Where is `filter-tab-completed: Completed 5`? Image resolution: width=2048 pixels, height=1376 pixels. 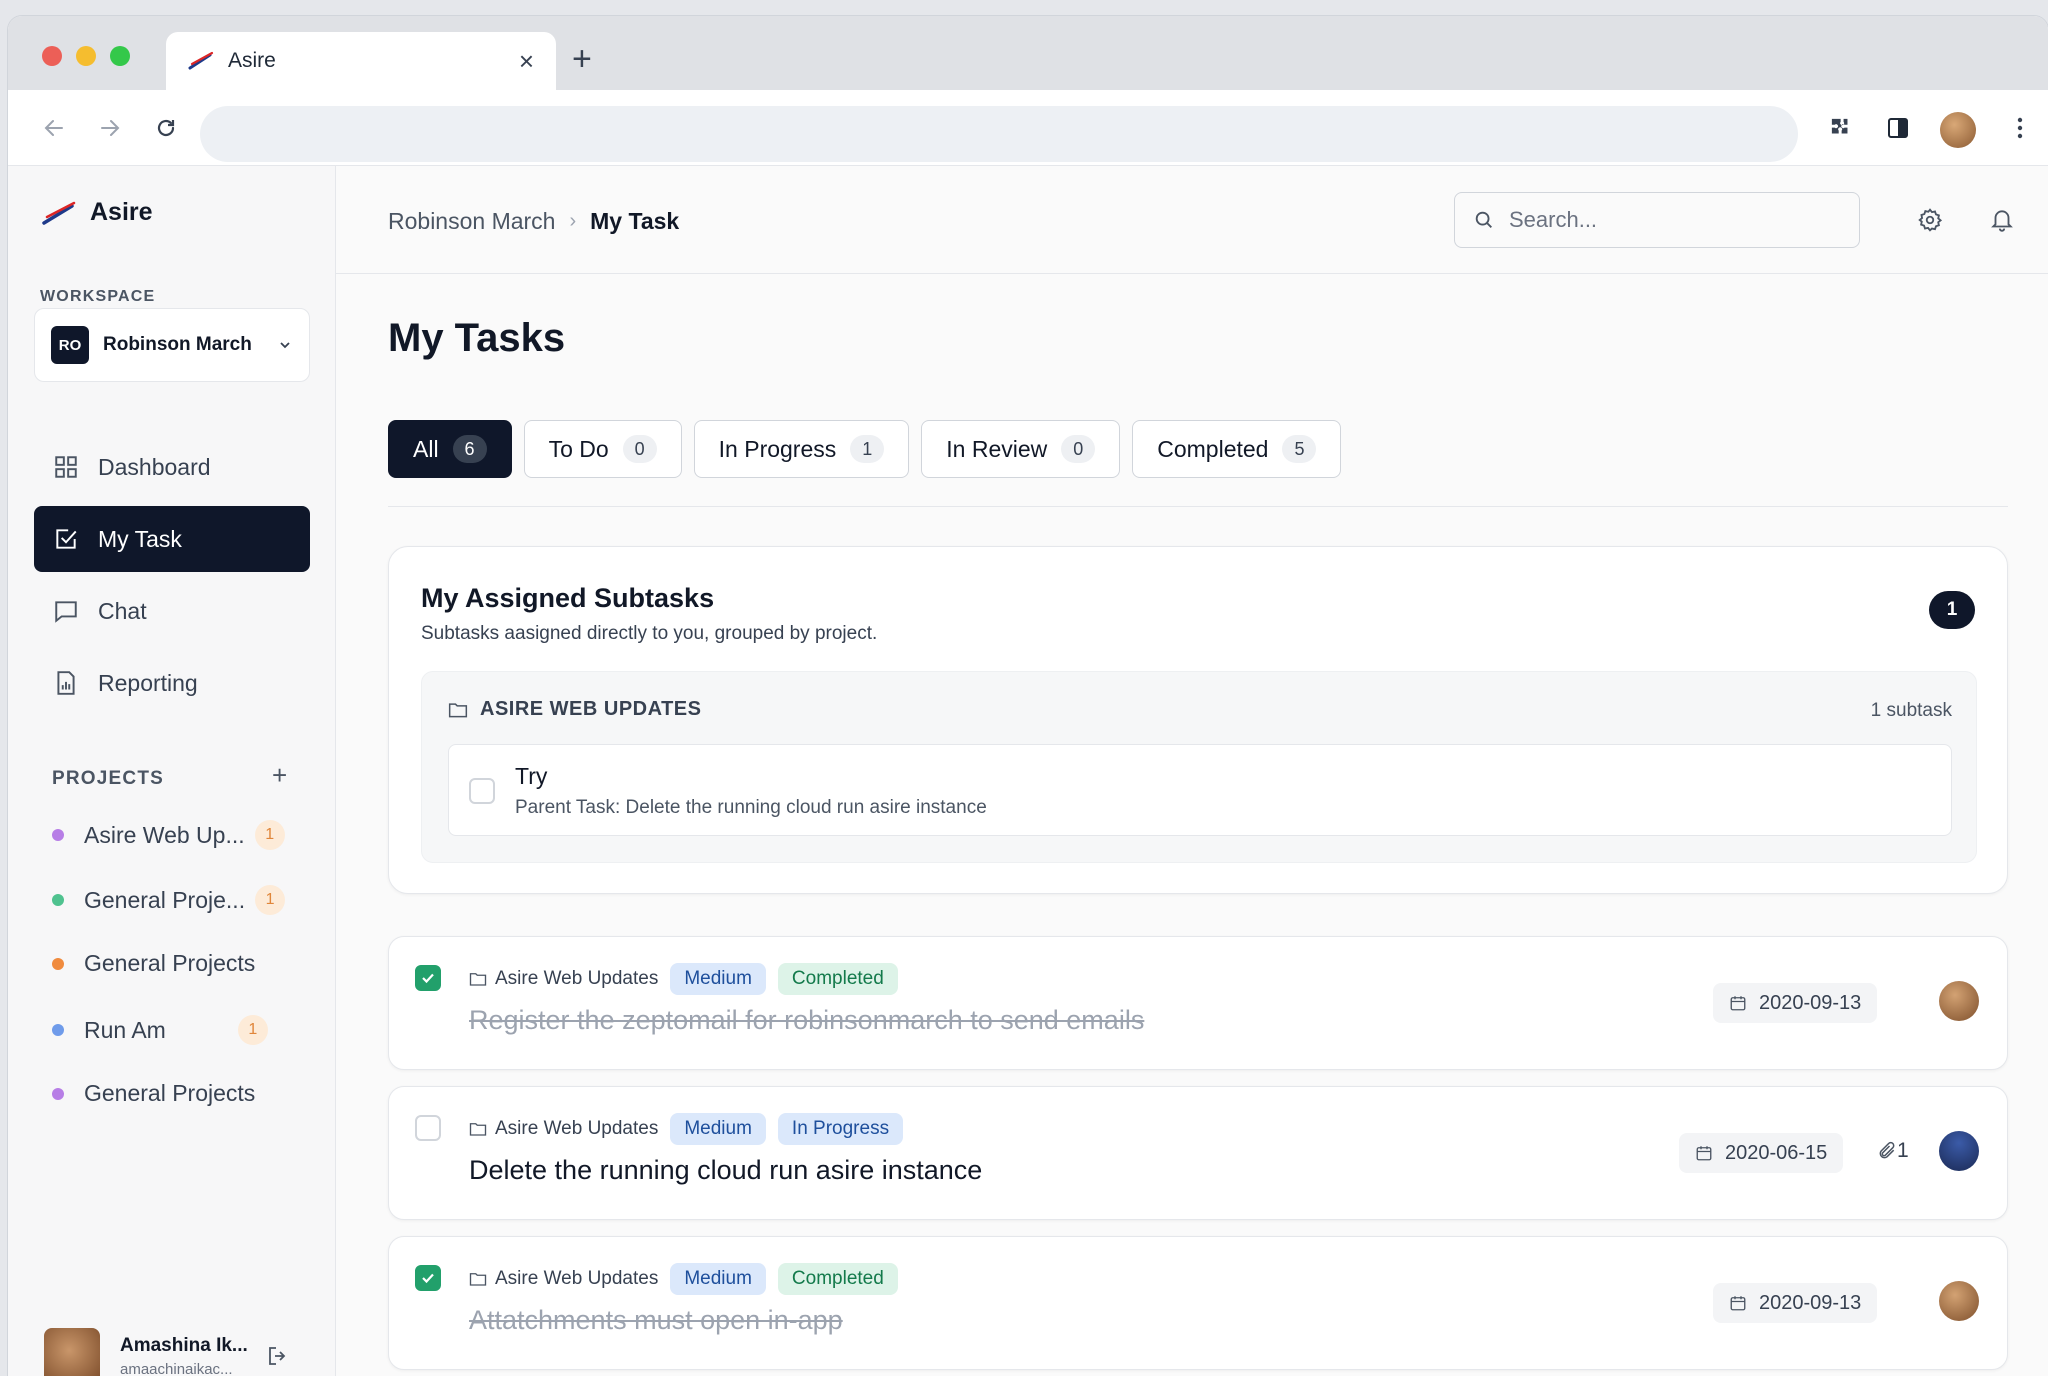
filter-tab-completed: Completed 5 is located at coordinates (1237, 449).